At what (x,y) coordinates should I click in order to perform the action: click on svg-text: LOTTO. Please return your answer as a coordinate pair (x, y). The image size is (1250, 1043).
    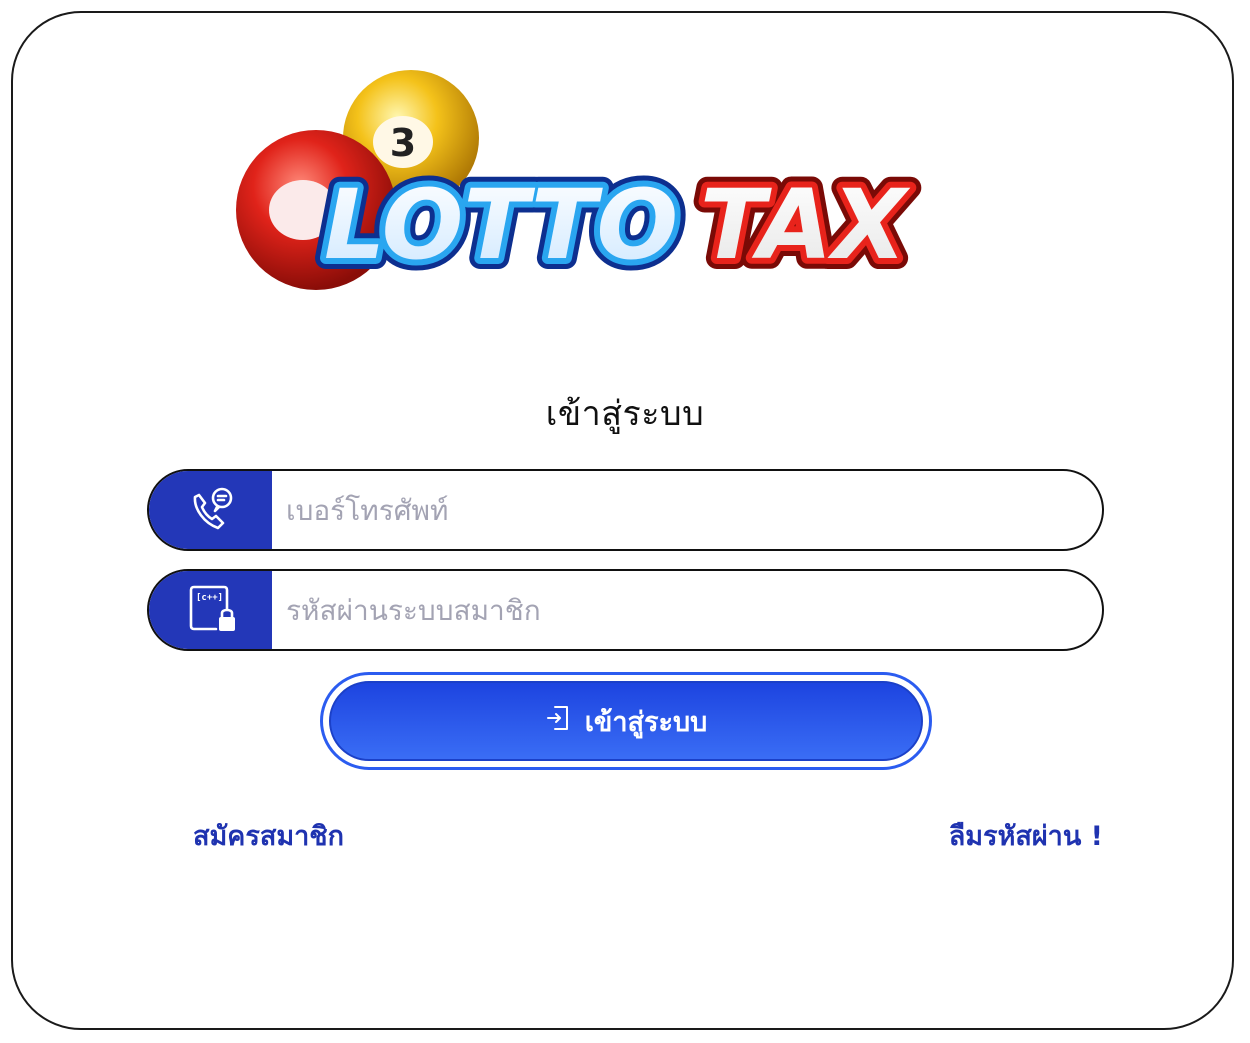
    Looking at the image, I should click on (501, 225).